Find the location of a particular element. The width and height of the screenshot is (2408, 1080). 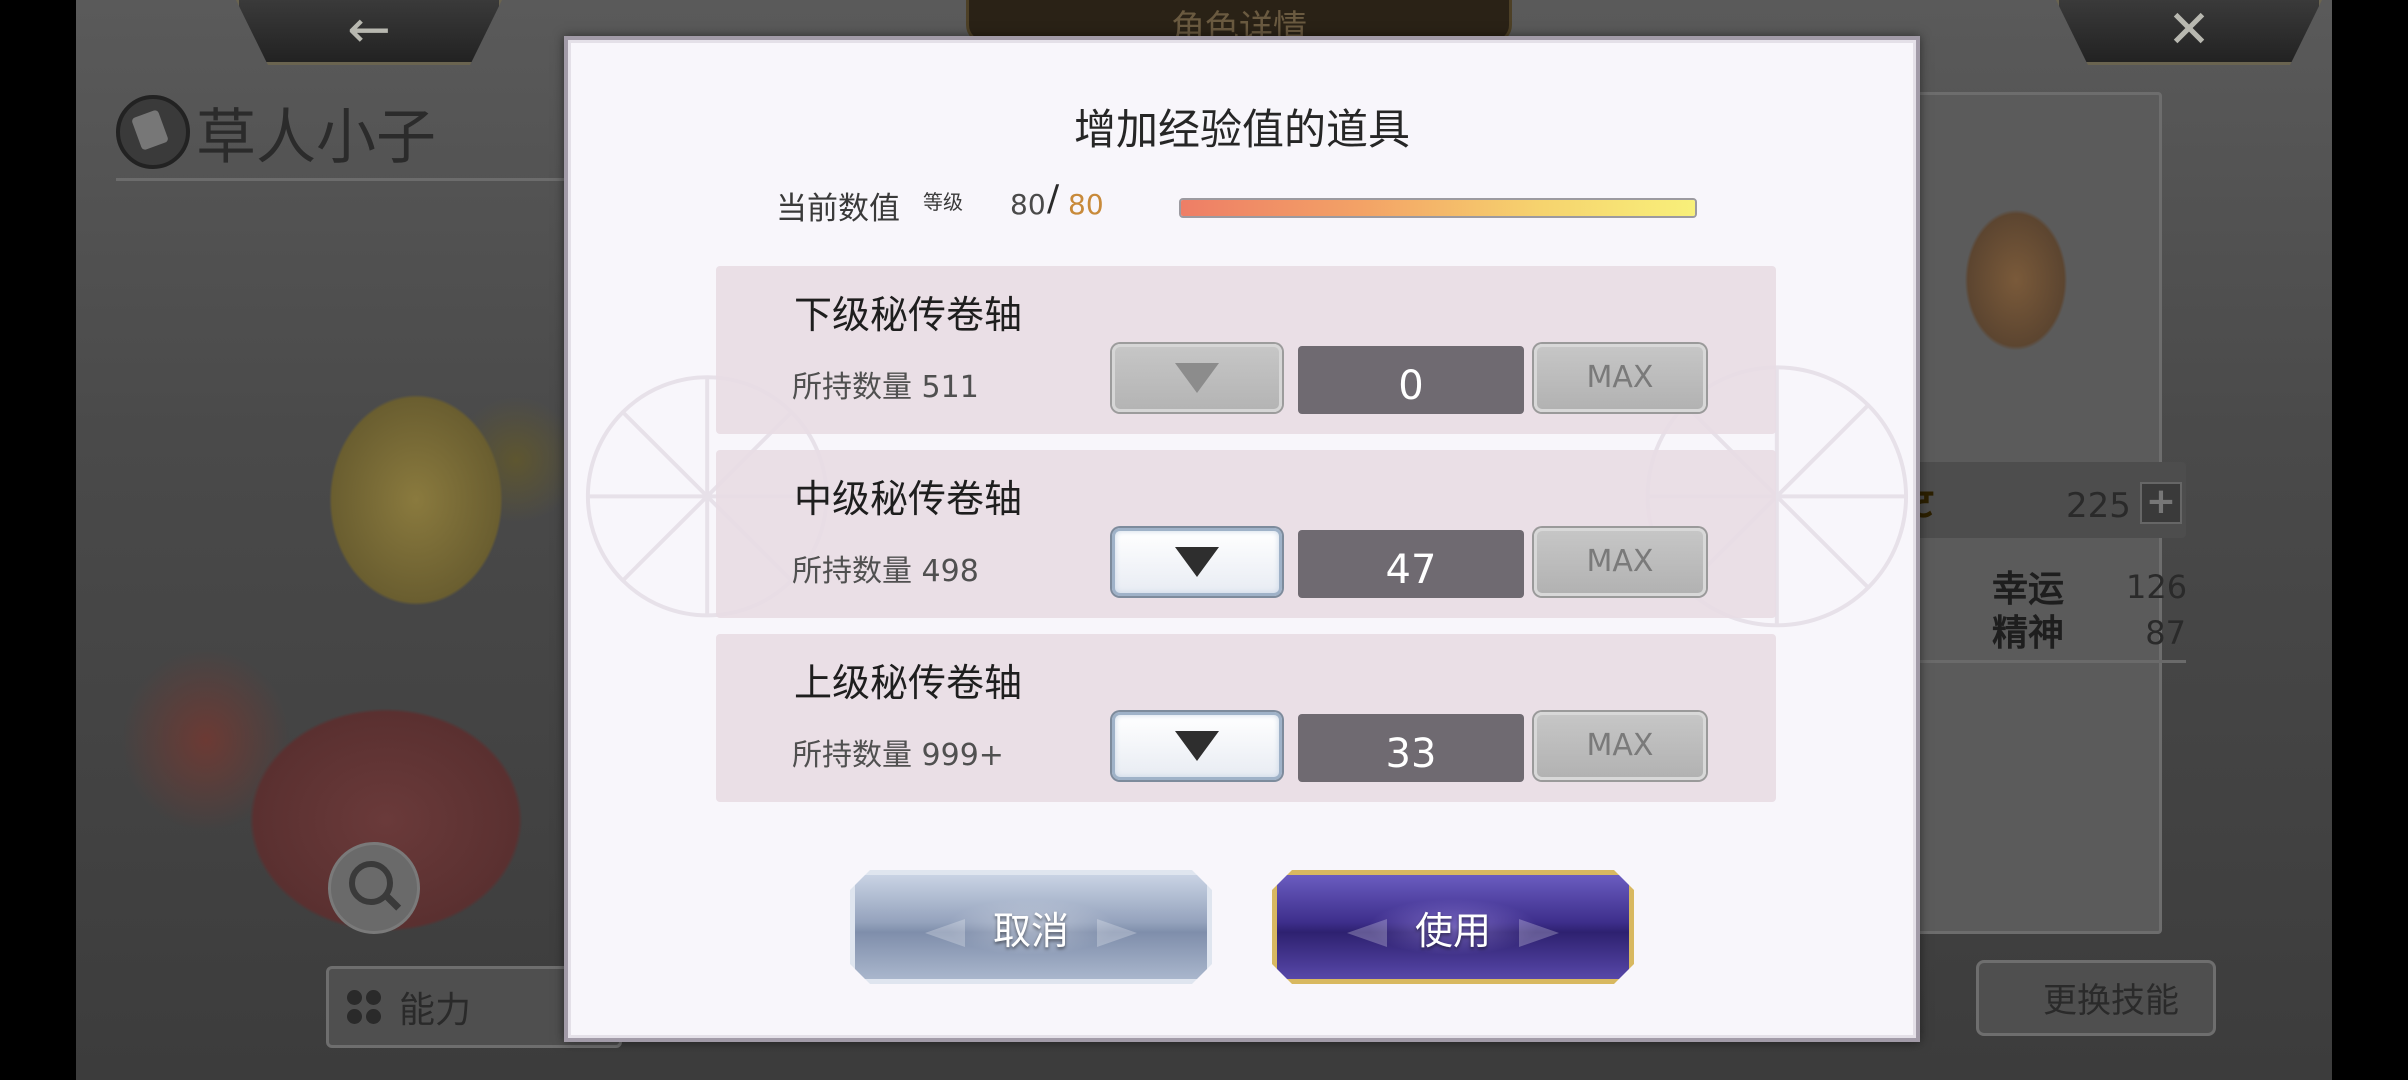

stat-value-luck: 126 is located at coordinates (2157, 587).